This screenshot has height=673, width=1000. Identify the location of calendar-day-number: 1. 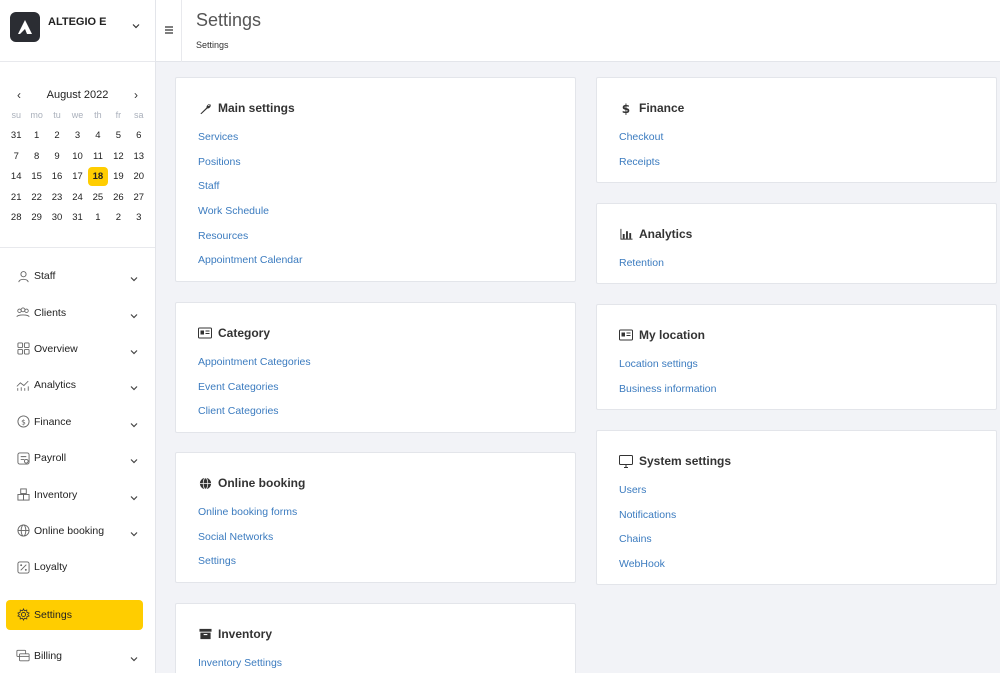
(98, 217).